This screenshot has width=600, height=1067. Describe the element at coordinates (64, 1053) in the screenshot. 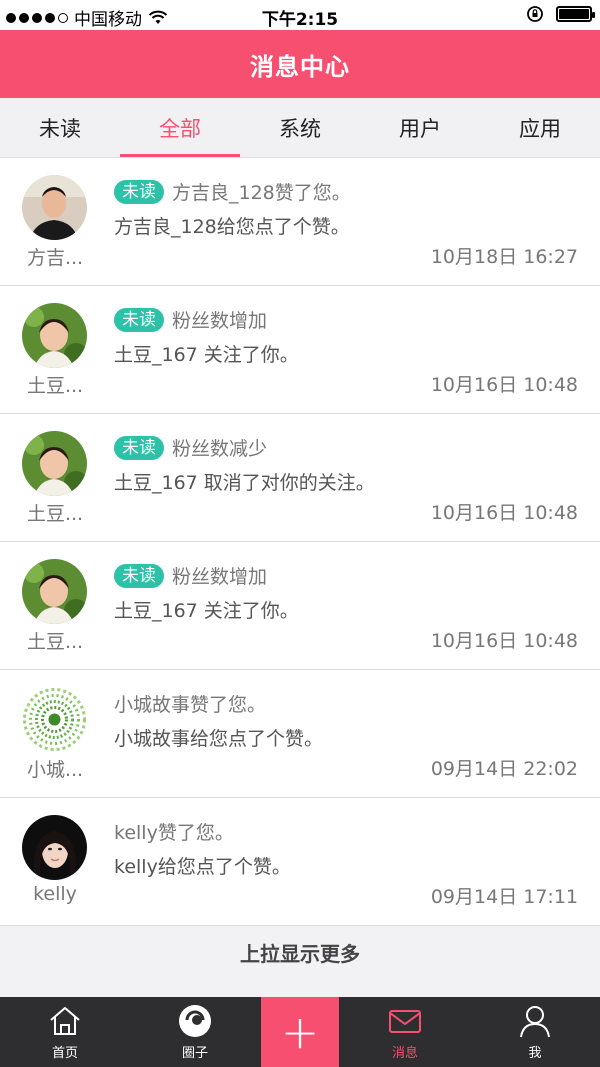

I see `tab-home-label: 首页` at that location.